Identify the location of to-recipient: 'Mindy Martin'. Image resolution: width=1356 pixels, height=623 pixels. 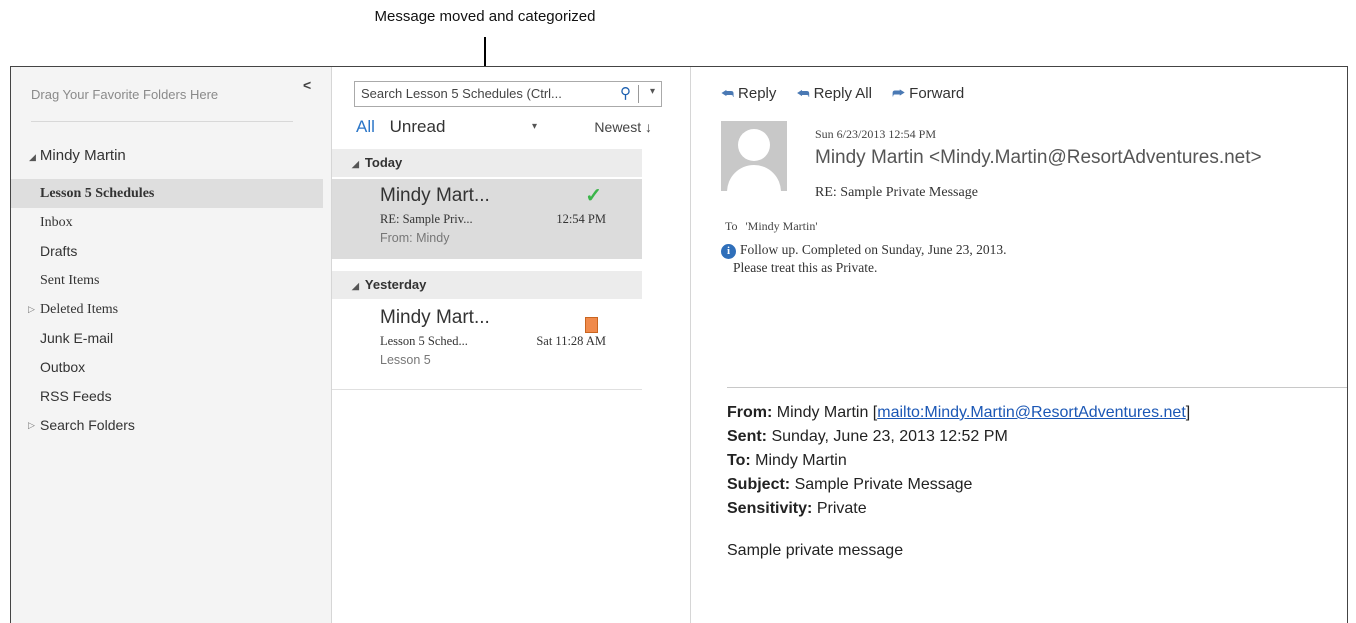
(782, 226).